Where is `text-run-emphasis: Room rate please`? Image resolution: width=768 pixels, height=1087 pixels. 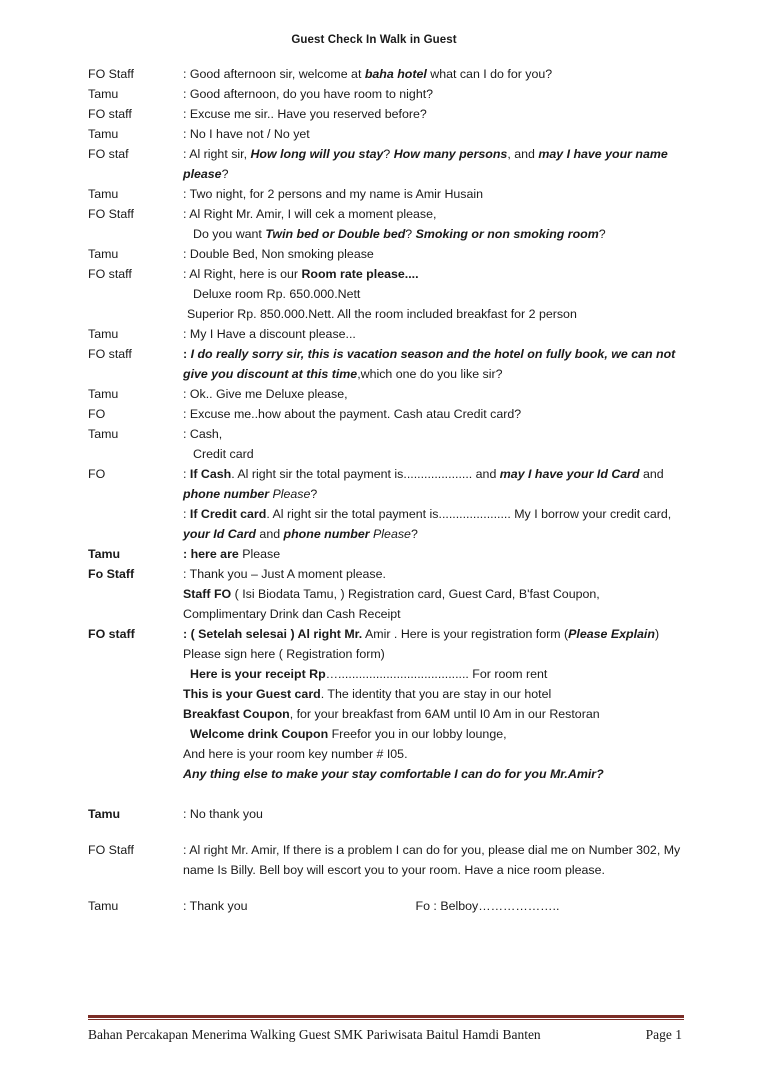
text-run-emphasis: Room rate please is located at coordinates (353, 274).